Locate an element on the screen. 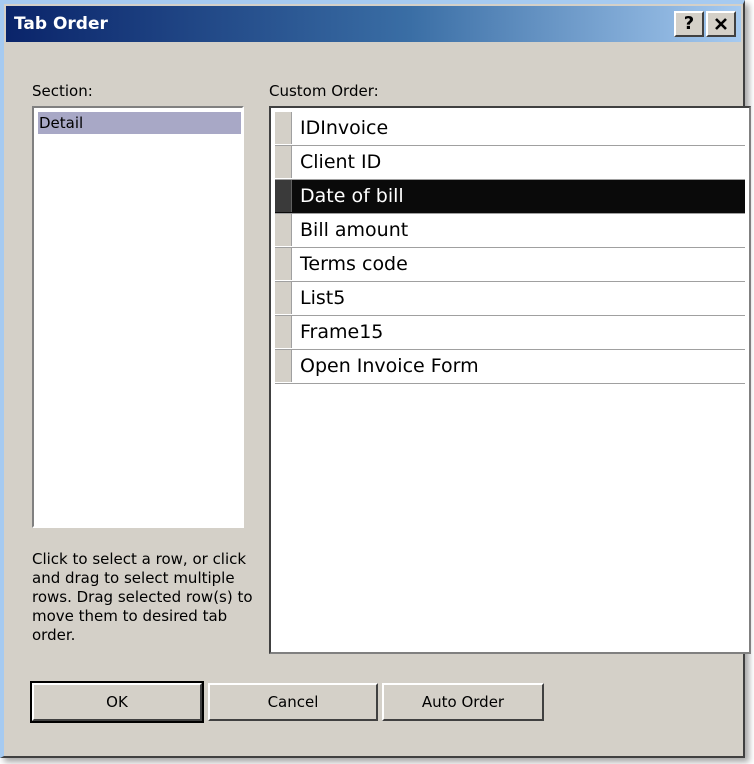  title-bar: Tab Order ? is located at coordinates (373, 24).